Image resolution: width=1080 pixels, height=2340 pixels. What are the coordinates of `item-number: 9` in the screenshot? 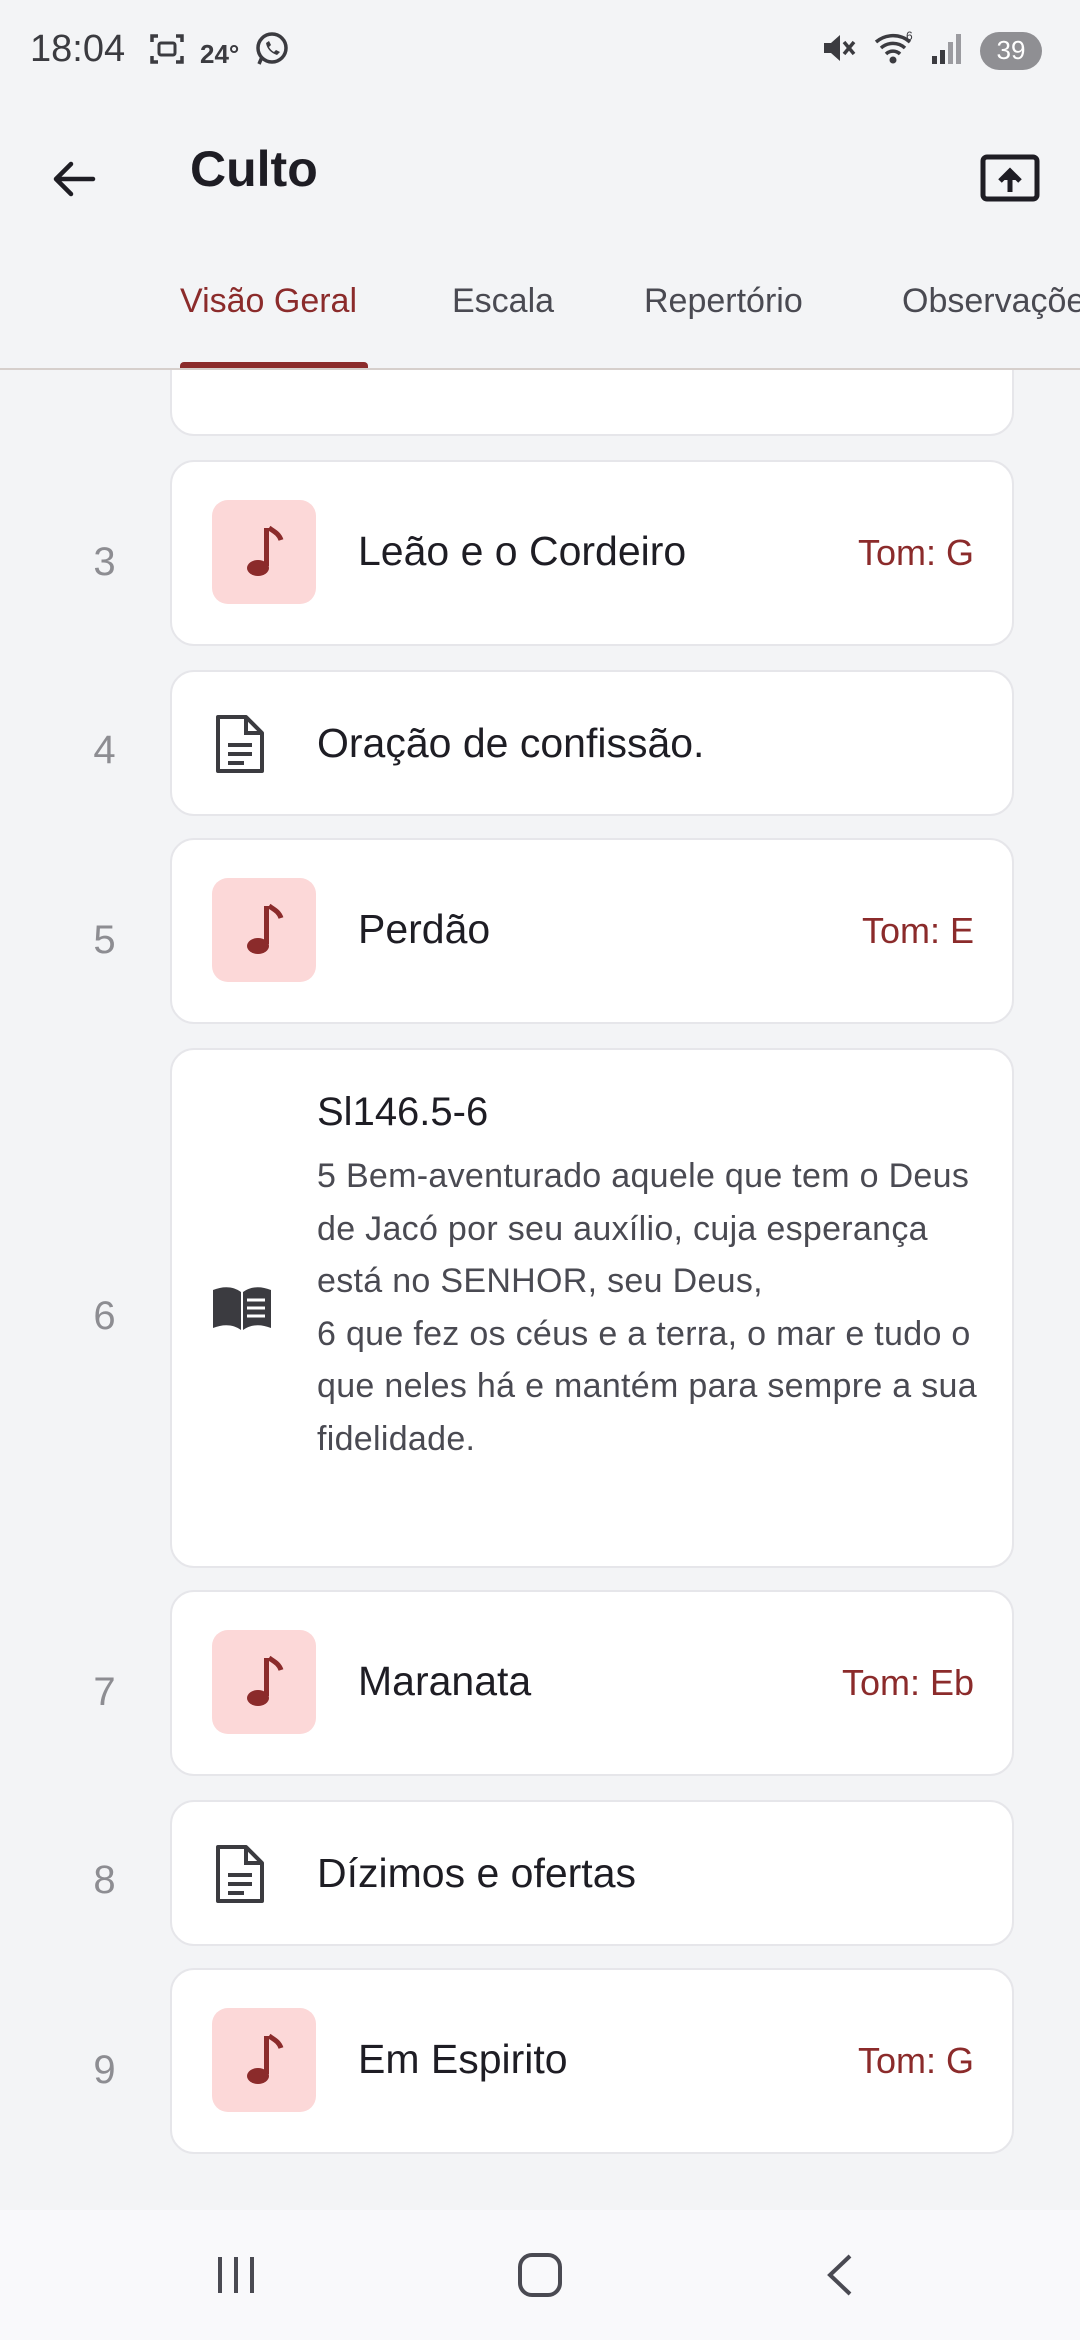 It's located at (104, 2070).